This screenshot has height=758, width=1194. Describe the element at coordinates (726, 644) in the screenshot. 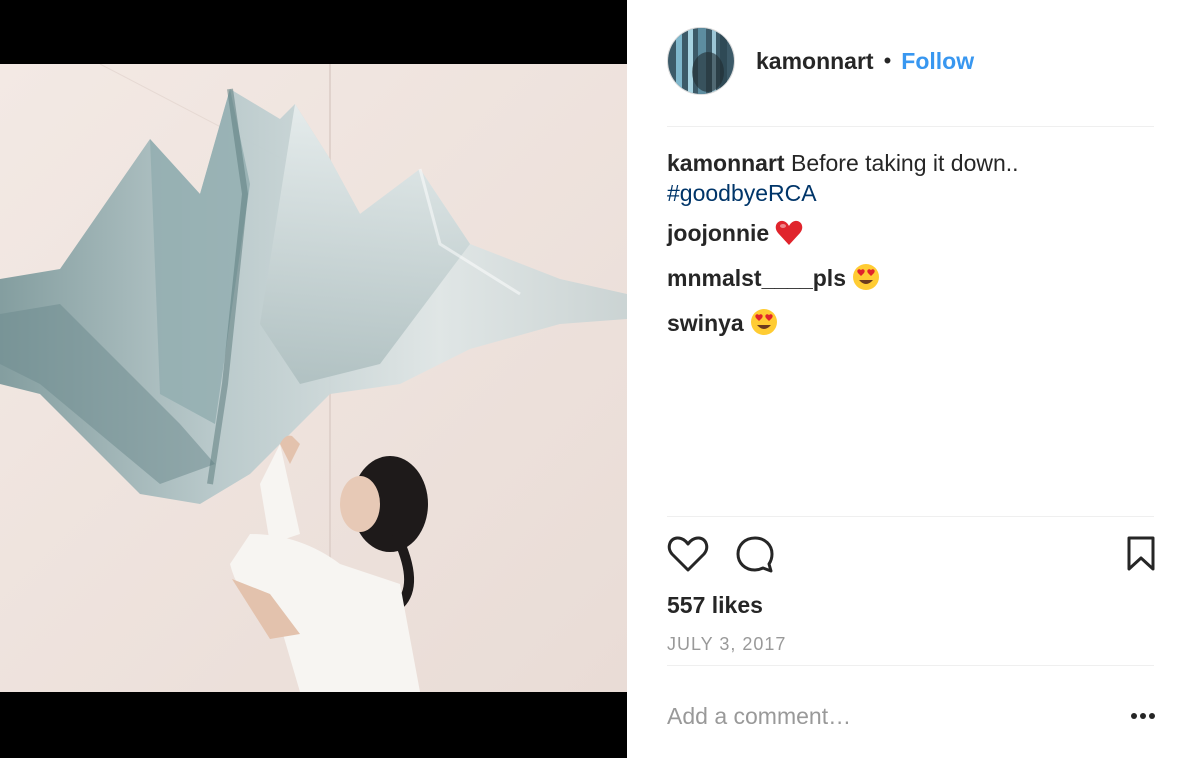

I see `post-date: JULY 3, 2017` at that location.